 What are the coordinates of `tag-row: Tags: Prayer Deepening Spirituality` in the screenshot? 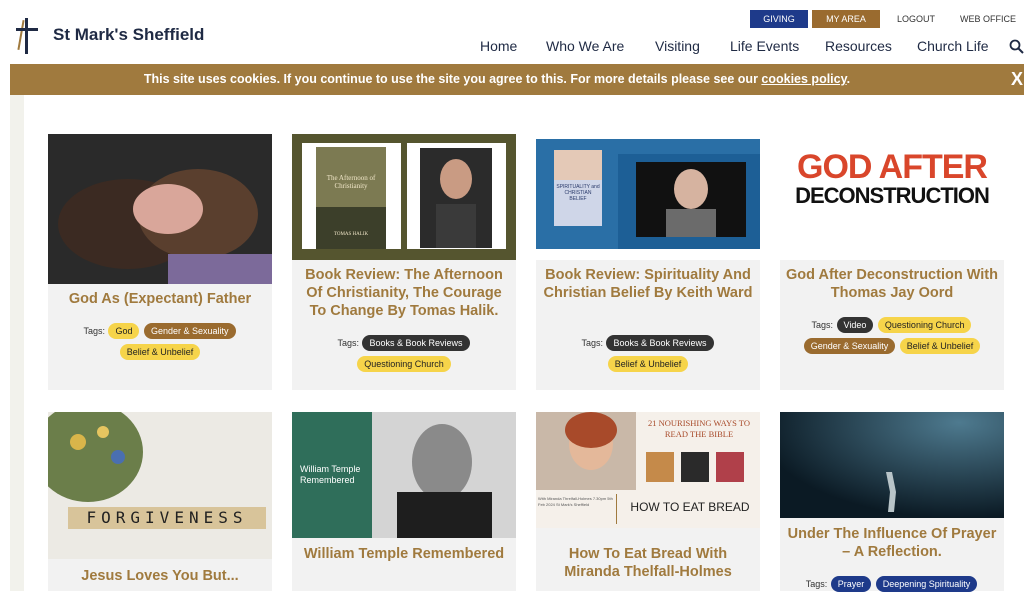 It's located at (892, 584).